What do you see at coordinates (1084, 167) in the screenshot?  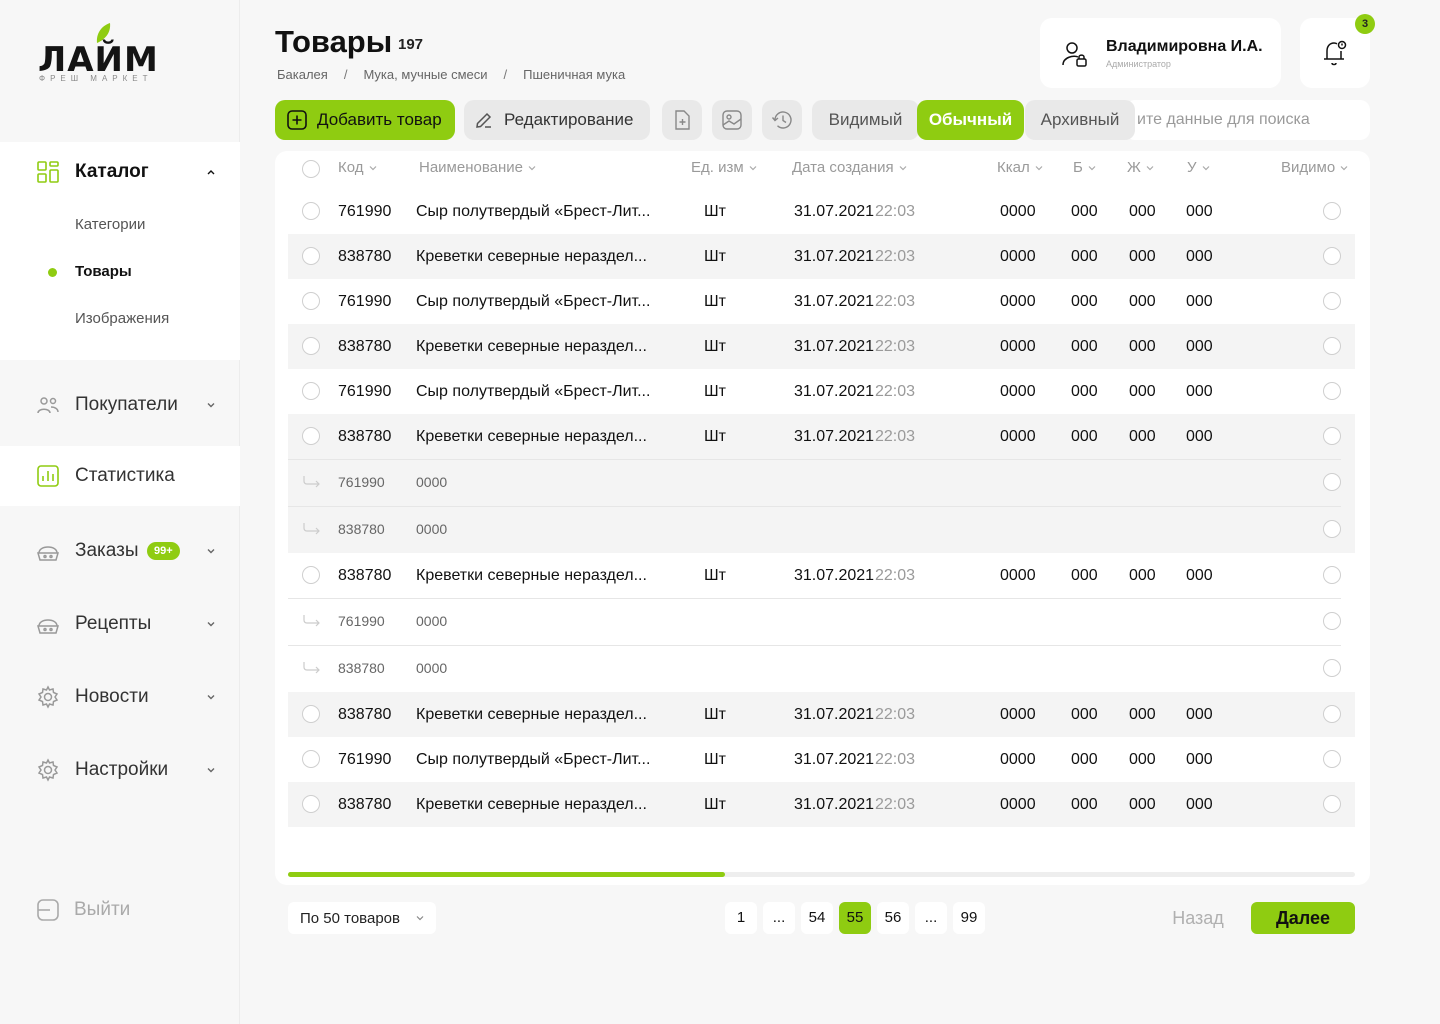 I see `column-header-protein: Б` at bounding box center [1084, 167].